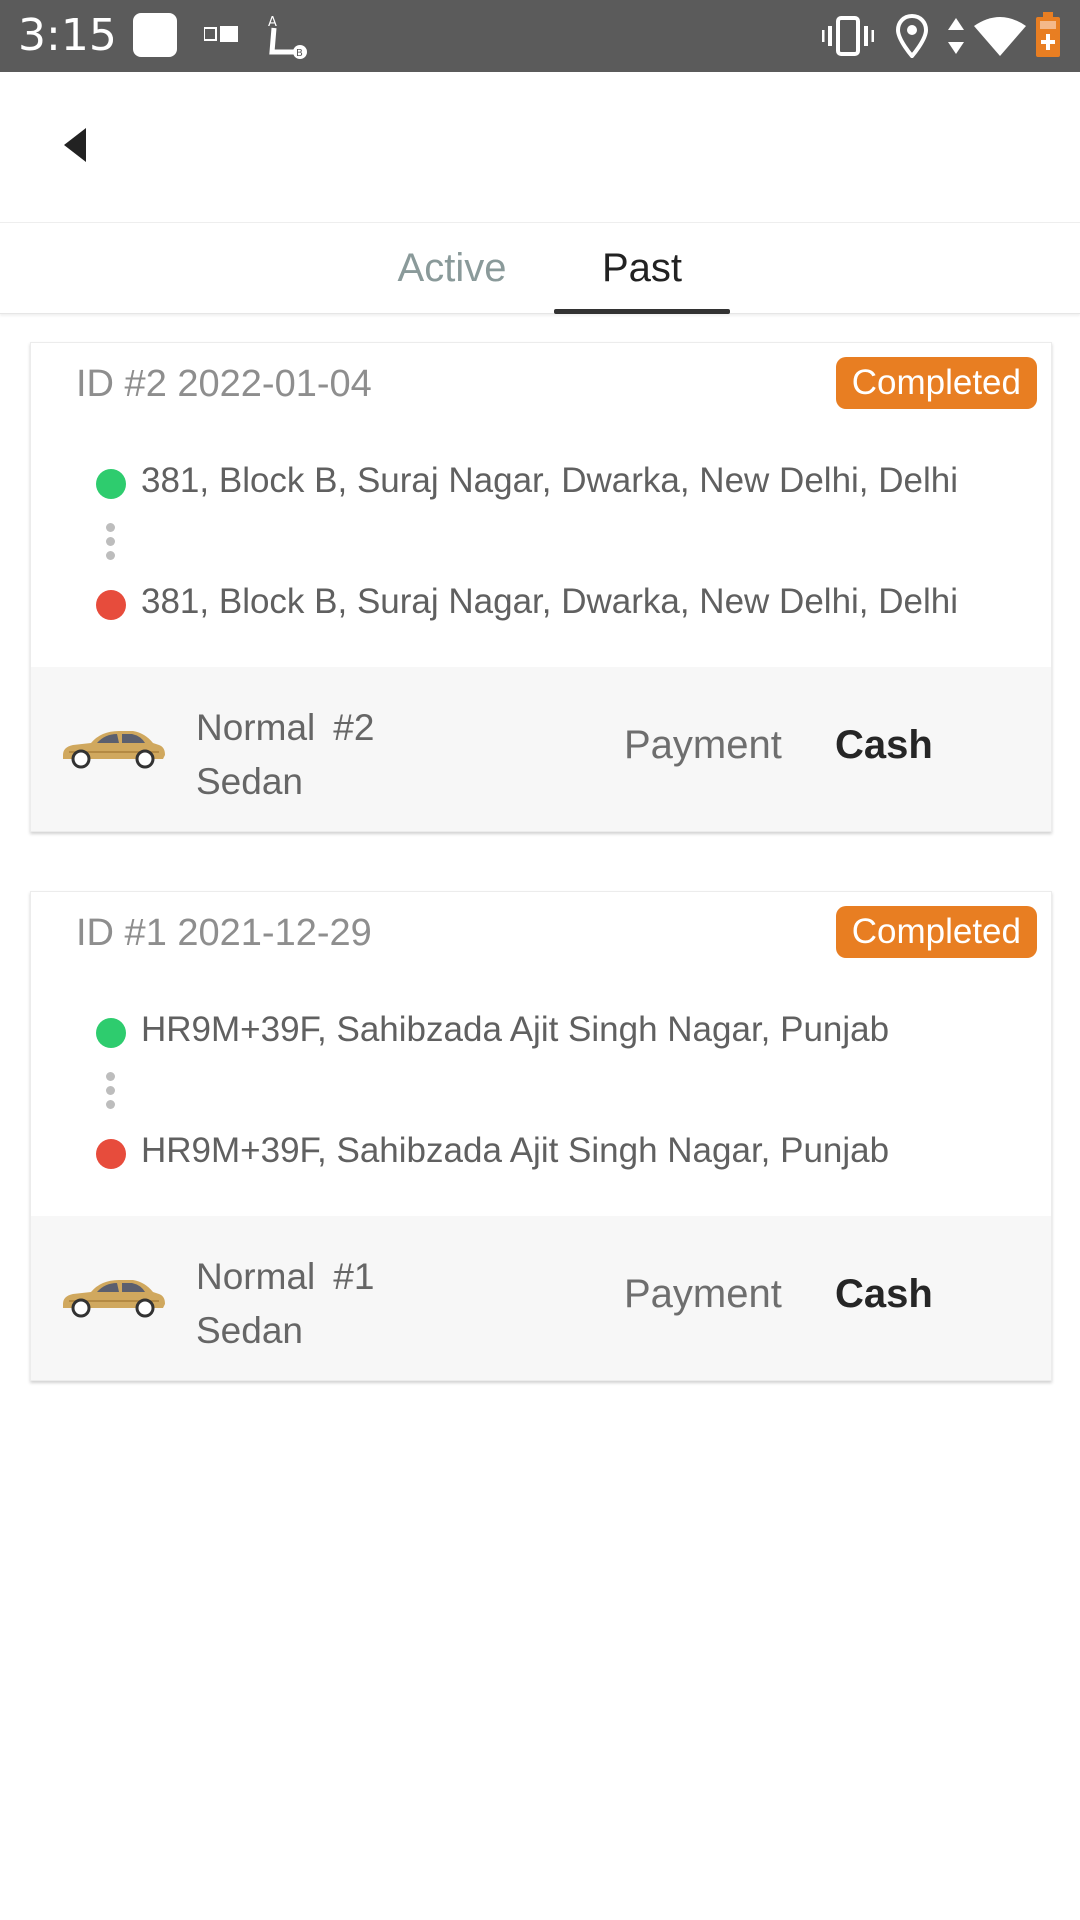 This screenshot has height=1920, width=1080. What do you see at coordinates (67, 35) in the screenshot?
I see `status-time: 3:15` at bounding box center [67, 35].